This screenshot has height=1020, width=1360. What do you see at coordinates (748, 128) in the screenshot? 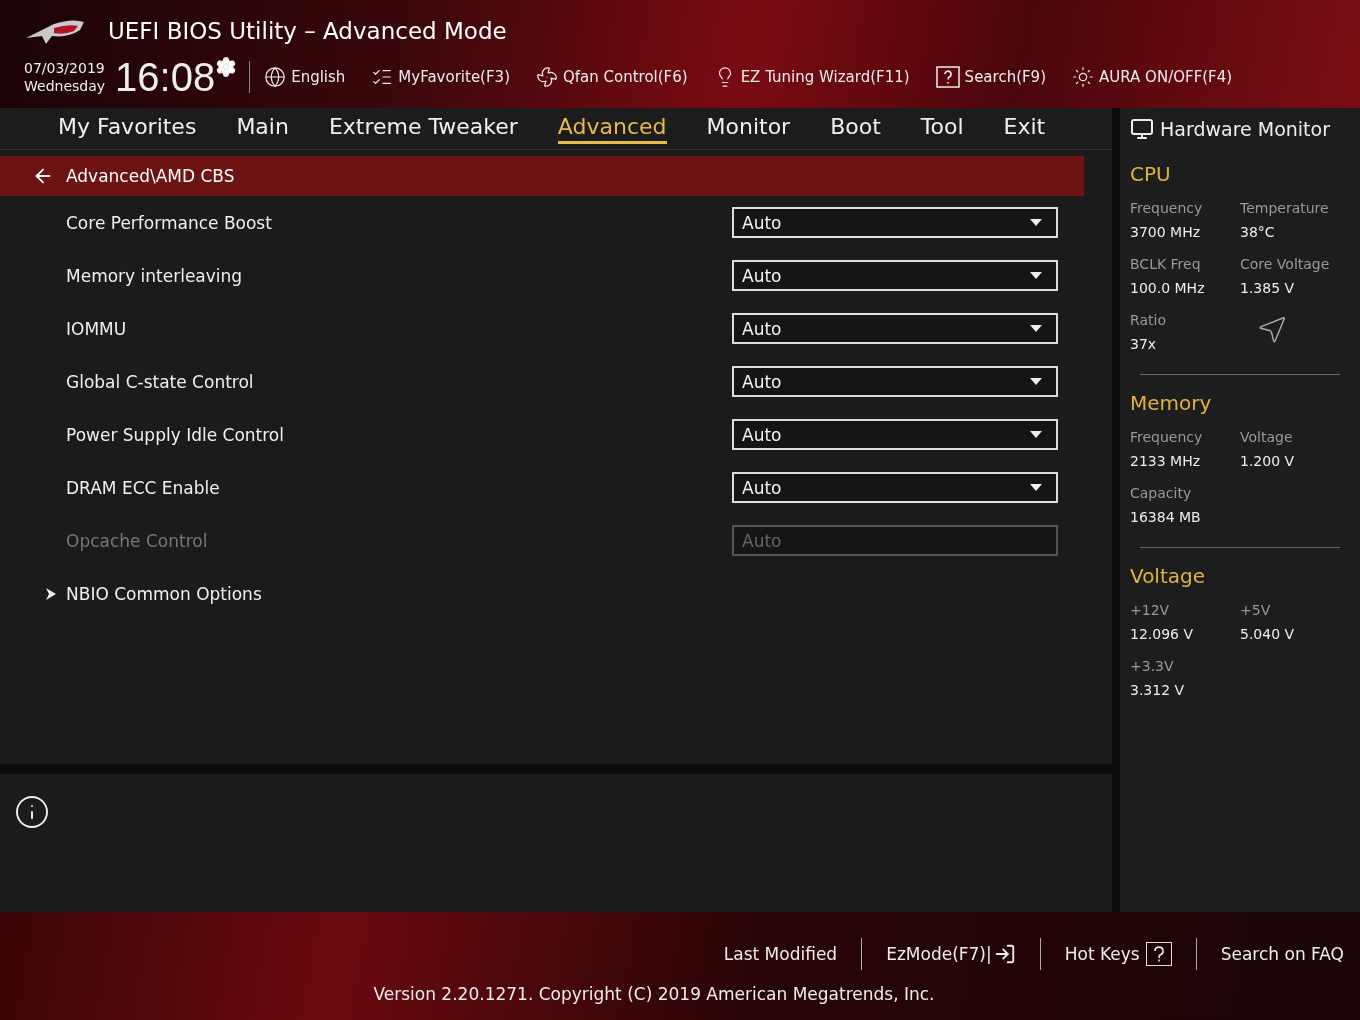
I see `menu-tab: Monitor` at bounding box center [748, 128].